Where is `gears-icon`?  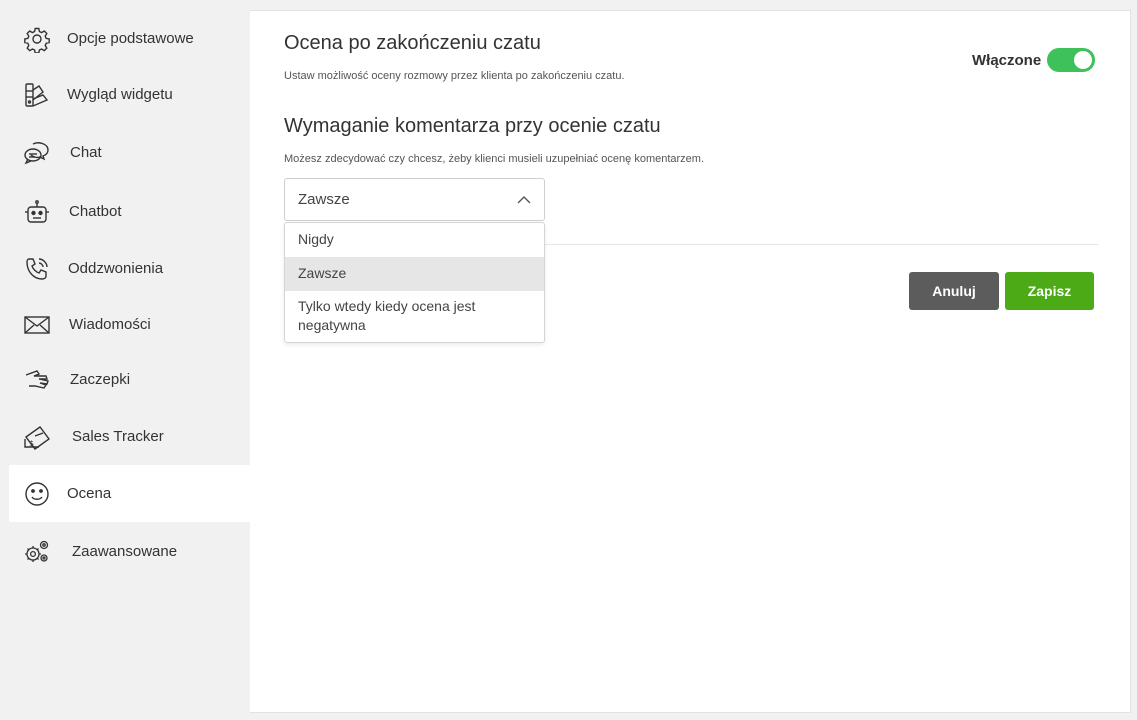 gears-icon is located at coordinates (37, 552).